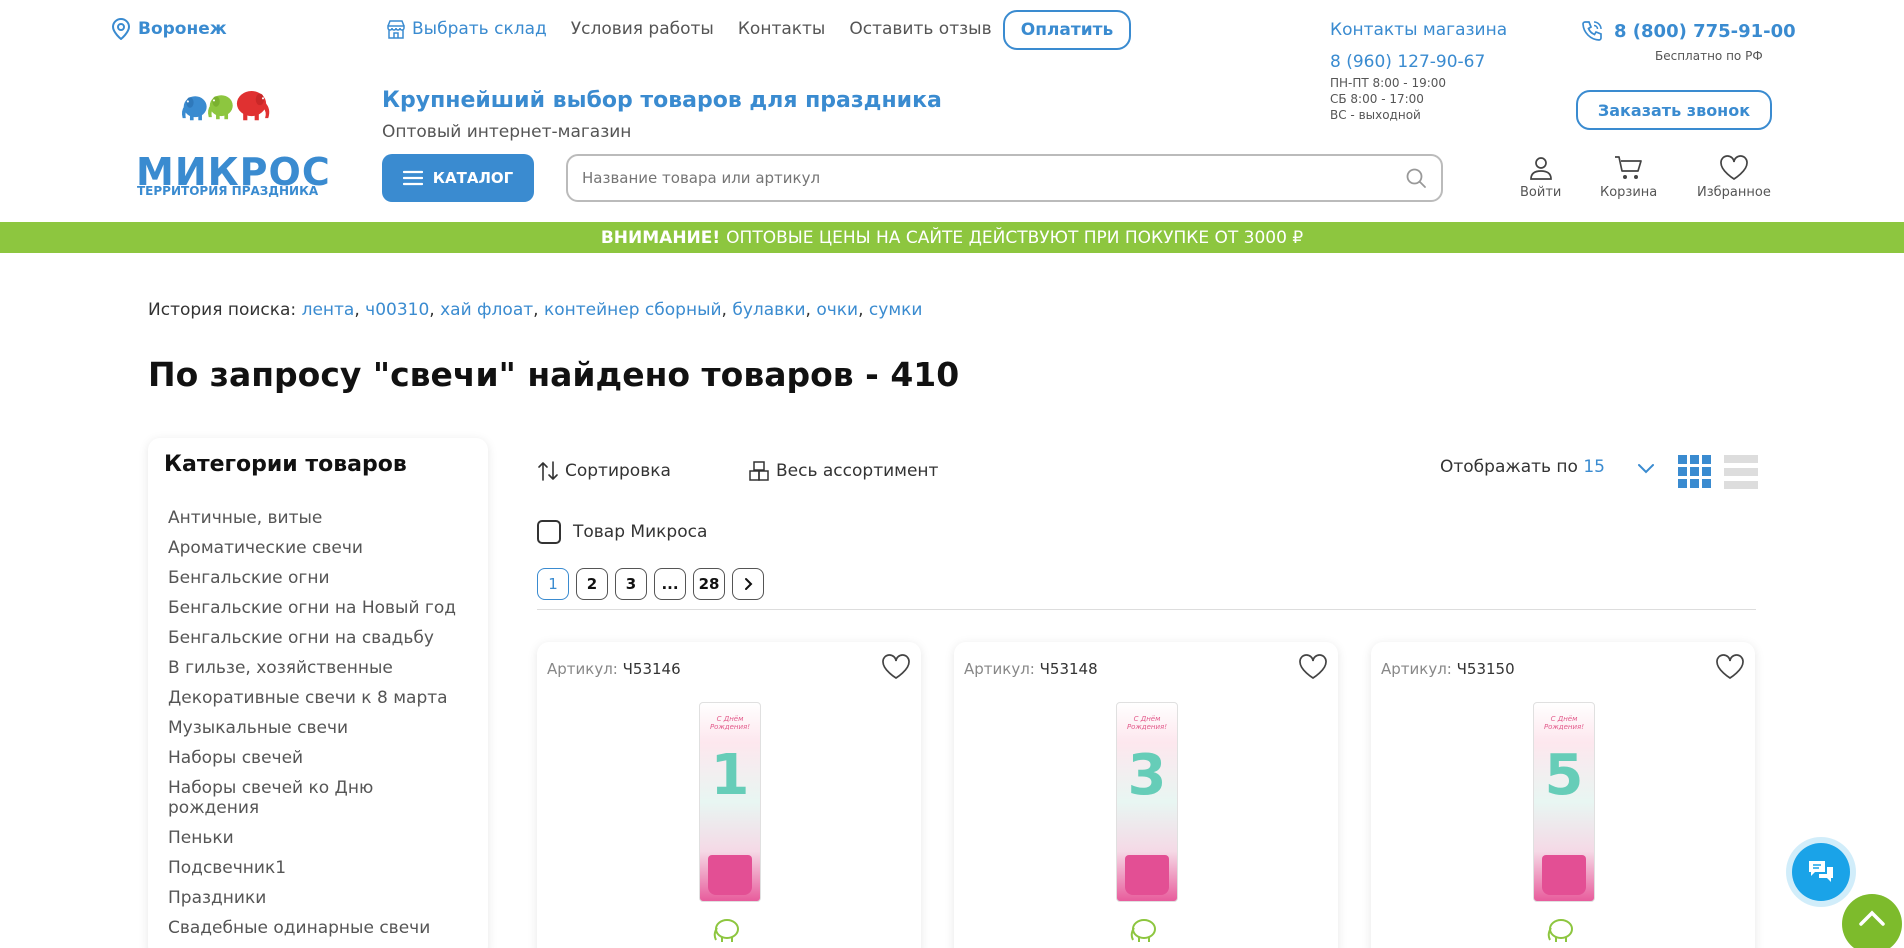 The width and height of the screenshot is (1904, 948). I want to click on category-item: Наборы свечей ко Дню рождения, so click(318, 798).